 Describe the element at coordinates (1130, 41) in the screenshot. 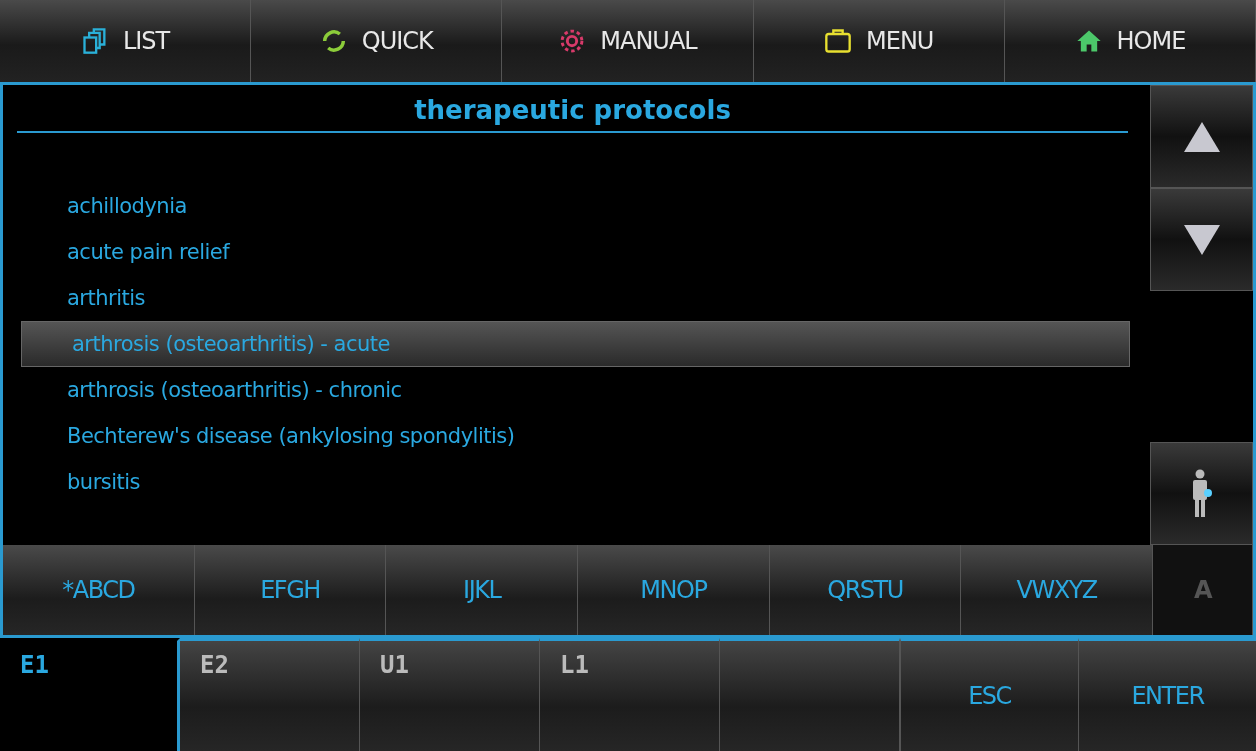

I see `toolbar-button: HOME` at that location.